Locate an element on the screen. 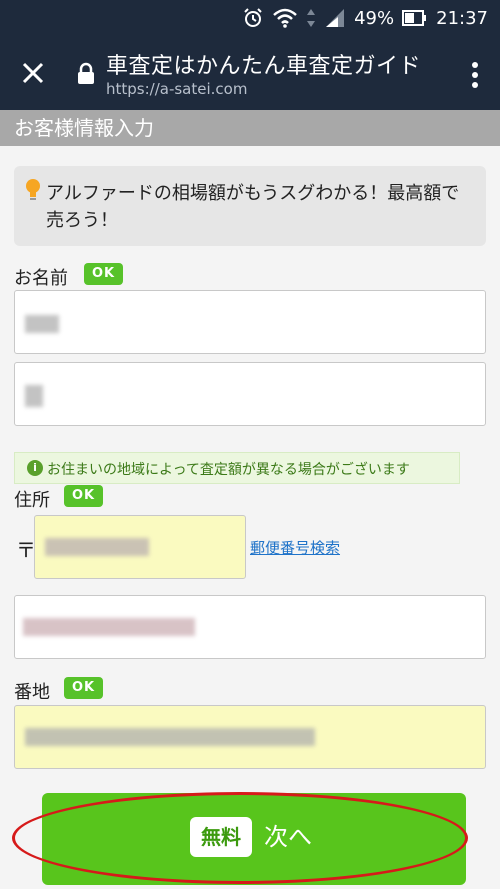 The image size is (500, 889). promo-box: アルファードの相場額がもうスグわかる！最高額で売ろう！ is located at coordinates (250, 206).